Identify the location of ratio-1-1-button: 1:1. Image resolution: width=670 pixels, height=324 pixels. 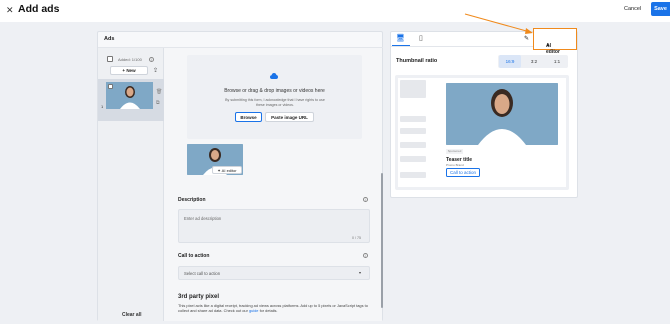
(557, 61).